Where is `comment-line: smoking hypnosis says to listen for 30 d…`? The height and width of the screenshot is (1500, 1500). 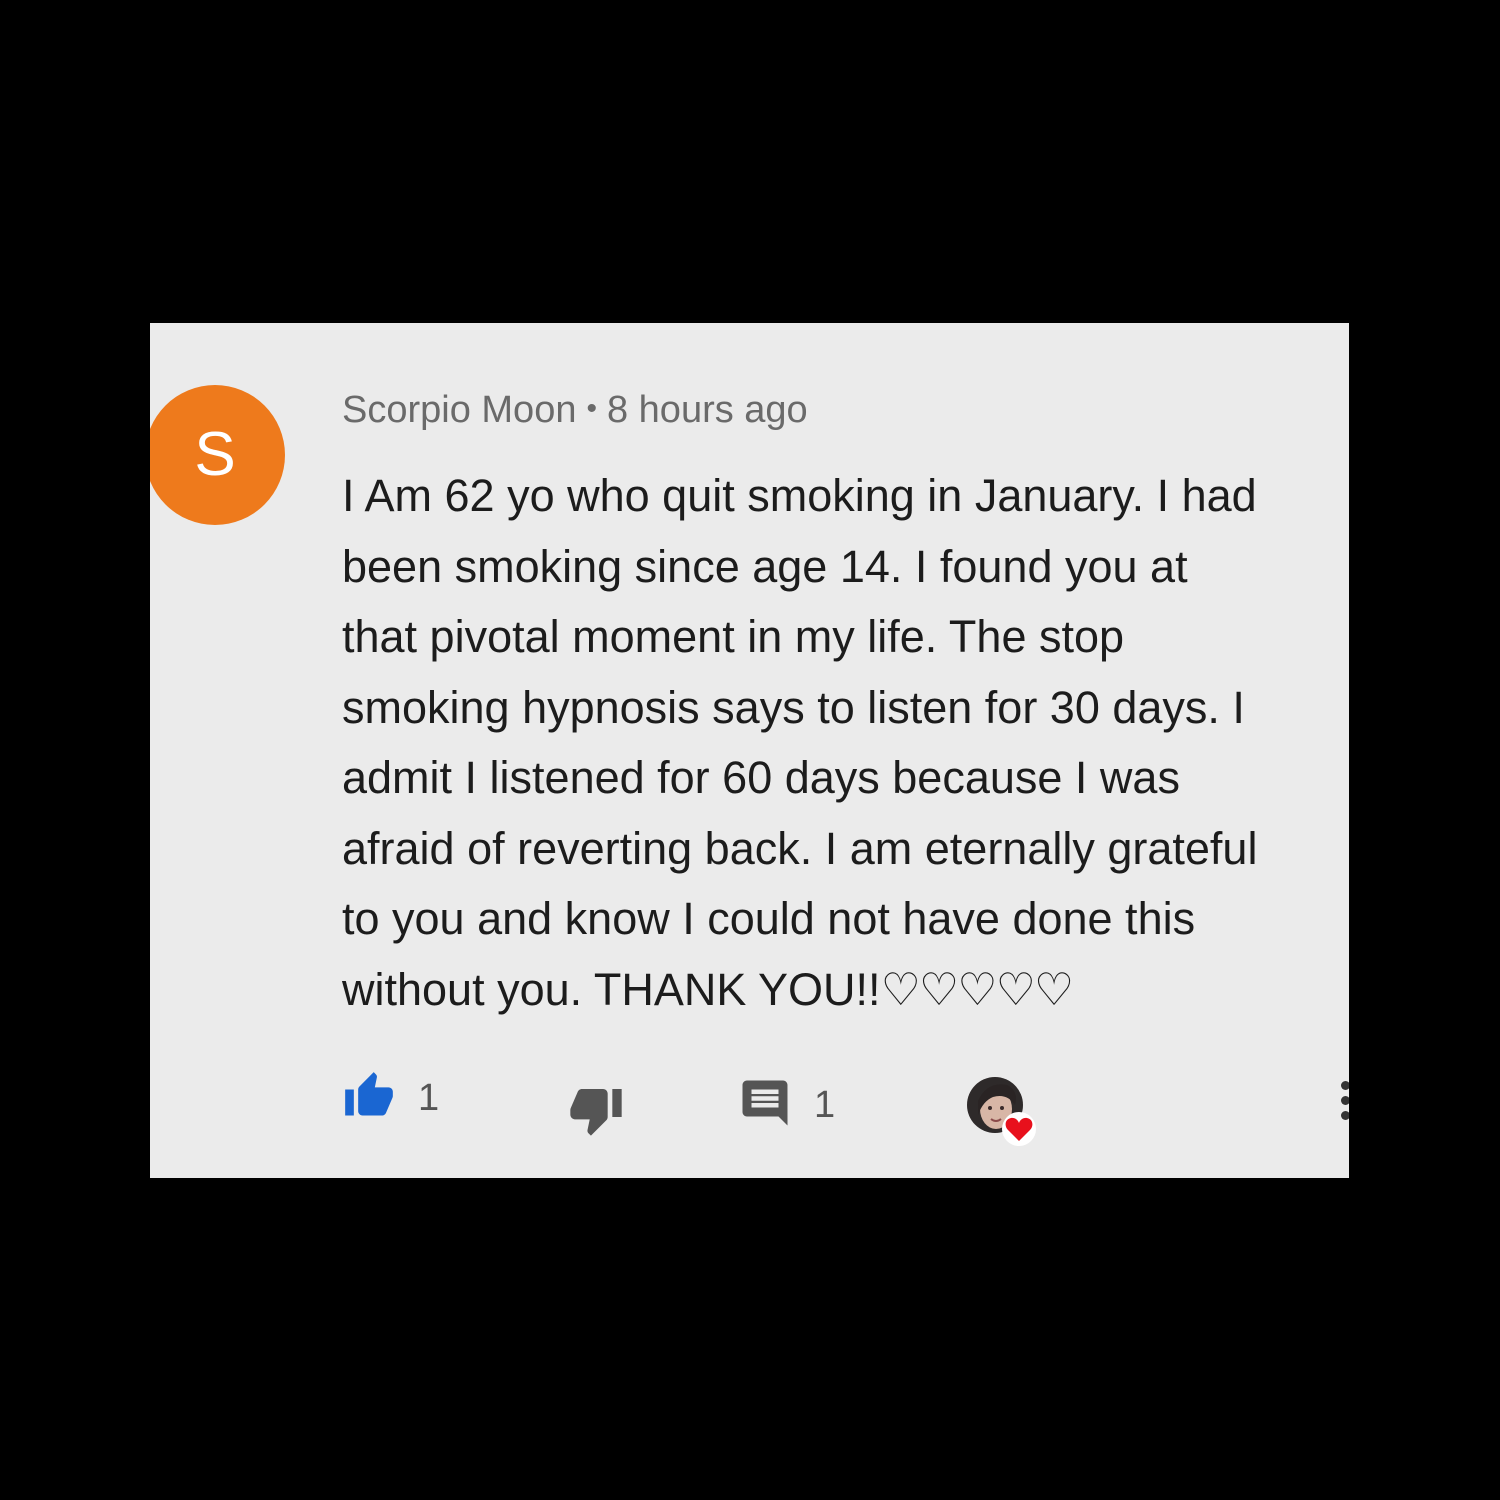
comment-line: smoking hypnosis says to listen for 30 d… is located at coordinates (793, 707).